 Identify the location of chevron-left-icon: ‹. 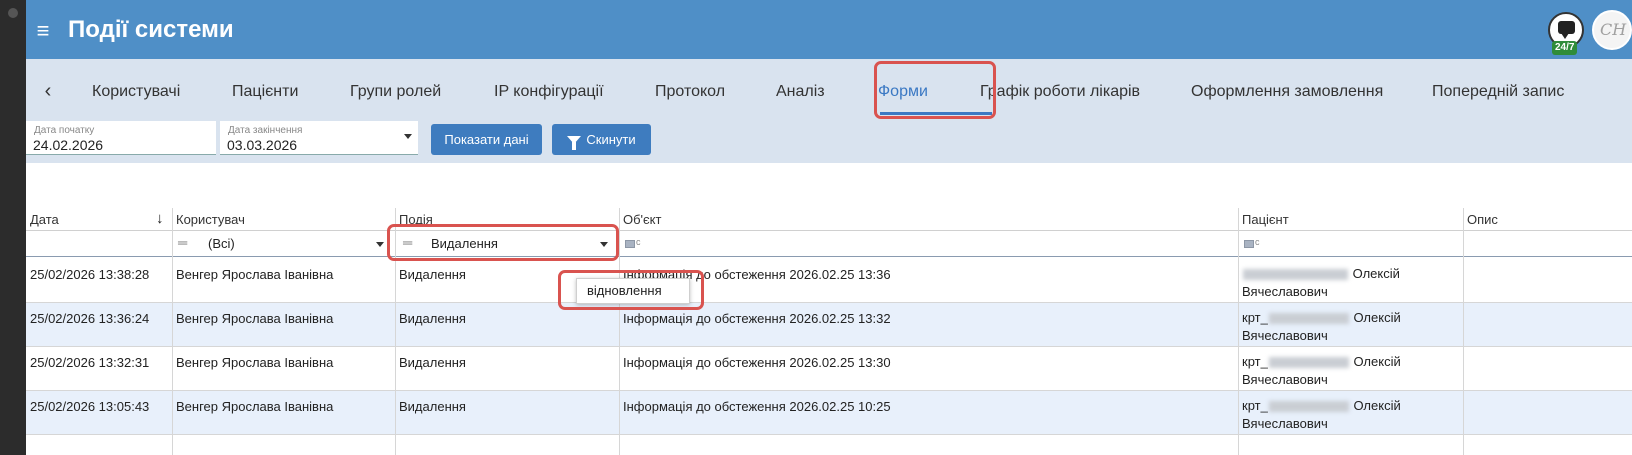
(48, 91).